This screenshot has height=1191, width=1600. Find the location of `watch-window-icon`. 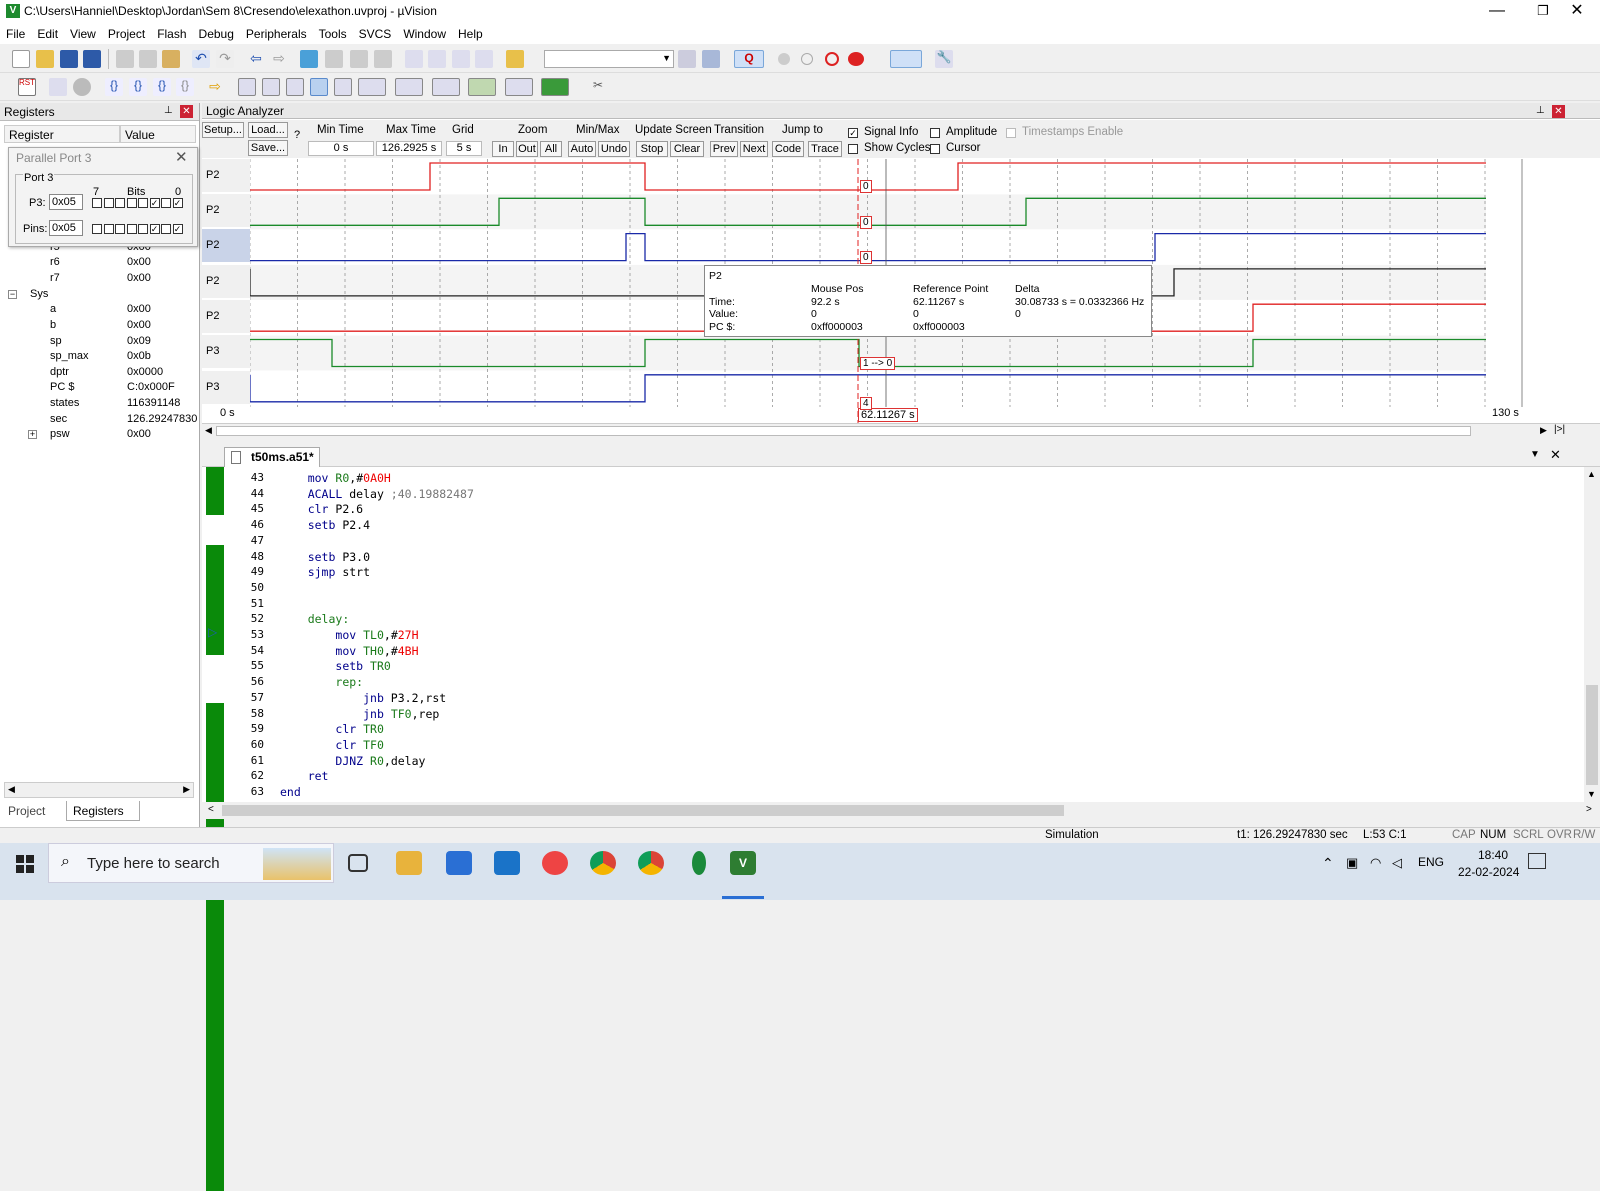

watch-window-icon is located at coordinates (372, 87).